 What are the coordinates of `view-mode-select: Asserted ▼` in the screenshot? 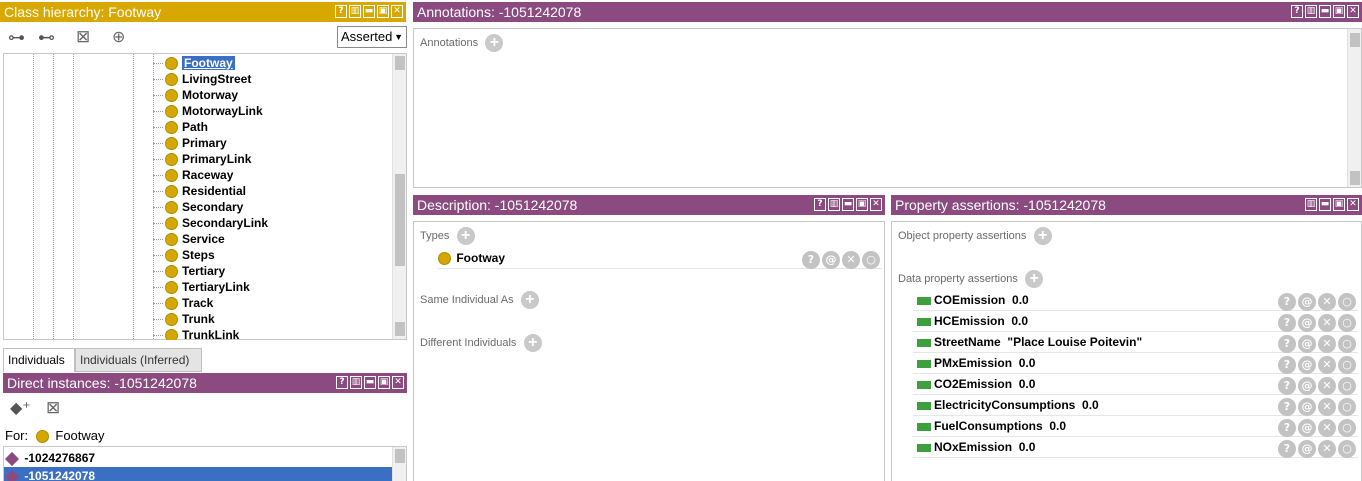 It's located at (372, 37).